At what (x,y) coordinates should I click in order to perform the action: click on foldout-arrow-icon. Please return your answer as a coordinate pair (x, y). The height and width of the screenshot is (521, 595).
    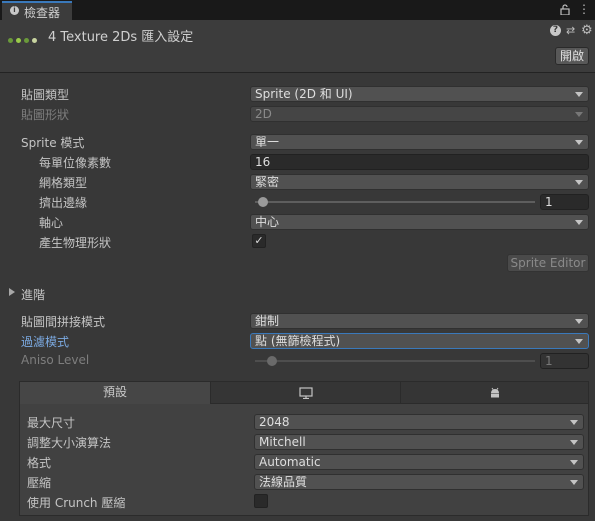
    Looking at the image, I should click on (12, 292).